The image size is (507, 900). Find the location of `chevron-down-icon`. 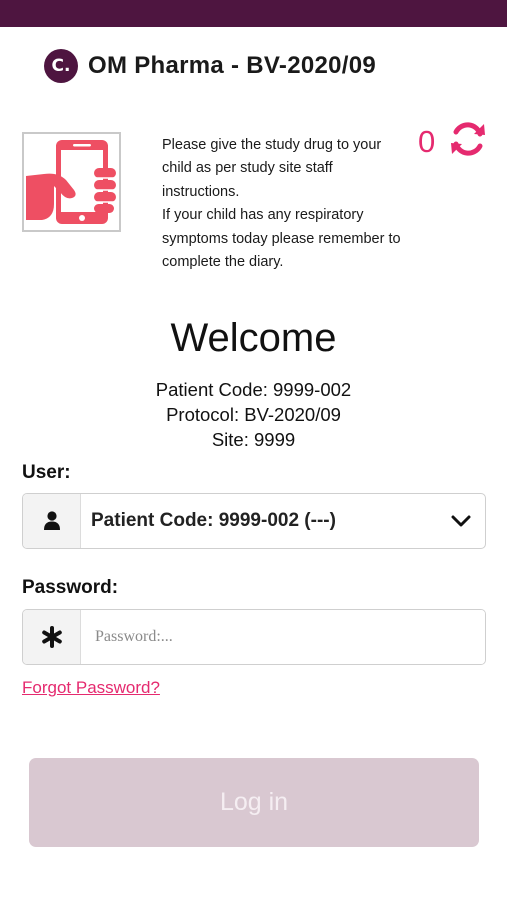

chevron-down-icon is located at coordinates (461, 521).